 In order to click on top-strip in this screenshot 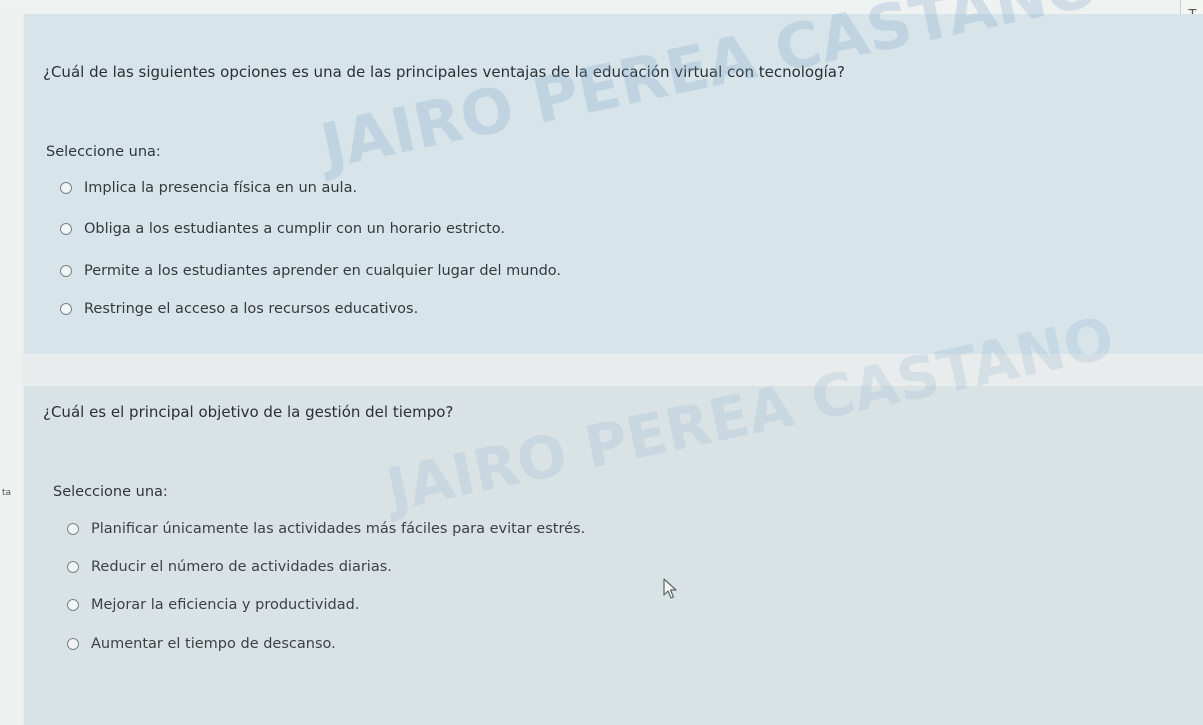, I will do `click(601, 7)`.